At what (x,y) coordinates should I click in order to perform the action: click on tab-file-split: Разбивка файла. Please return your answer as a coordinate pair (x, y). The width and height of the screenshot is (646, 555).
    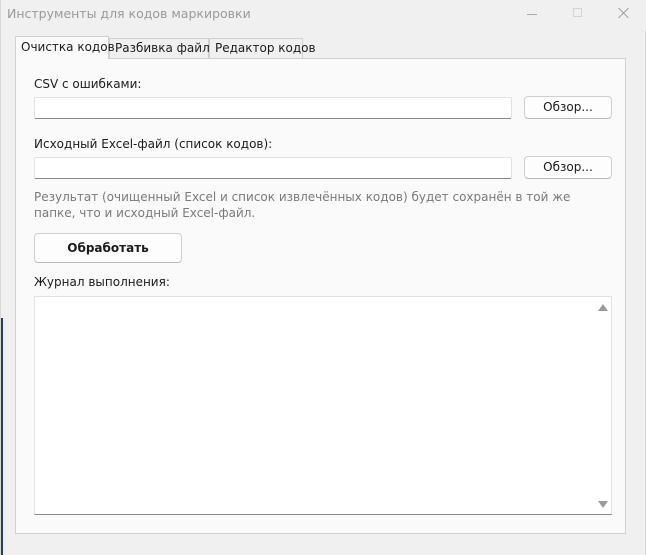
    Looking at the image, I should click on (163, 48).